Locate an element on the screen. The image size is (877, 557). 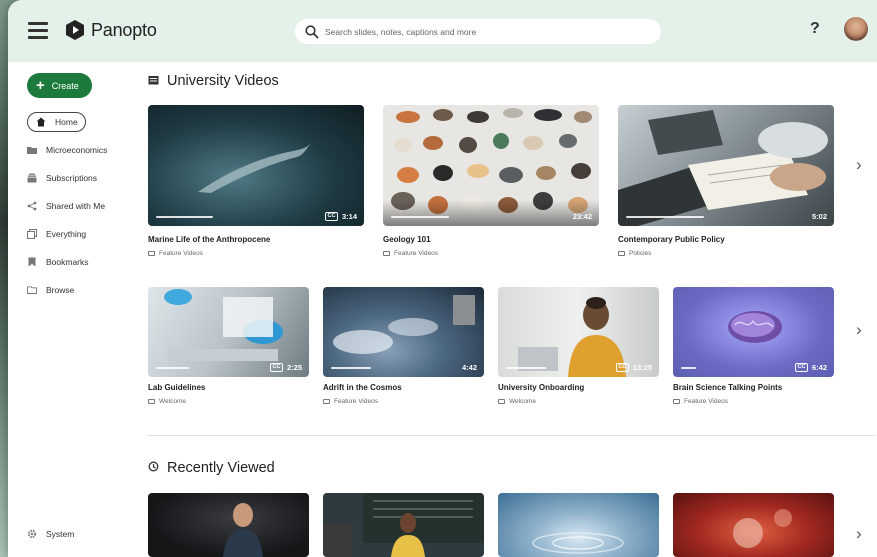
duration-badge: CC 13:25 is located at coordinates (633, 367).